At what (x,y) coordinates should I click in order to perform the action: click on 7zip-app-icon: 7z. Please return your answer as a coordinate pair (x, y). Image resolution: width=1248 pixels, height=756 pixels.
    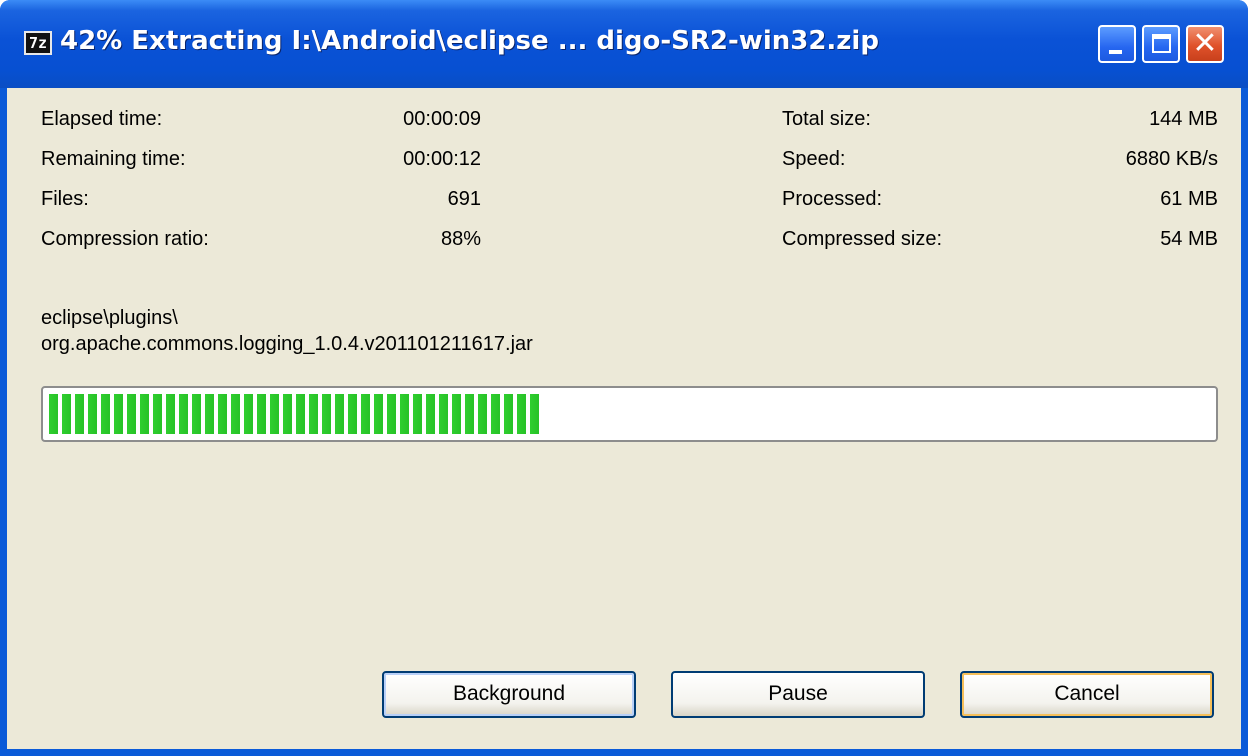
    Looking at the image, I should click on (38, 43).